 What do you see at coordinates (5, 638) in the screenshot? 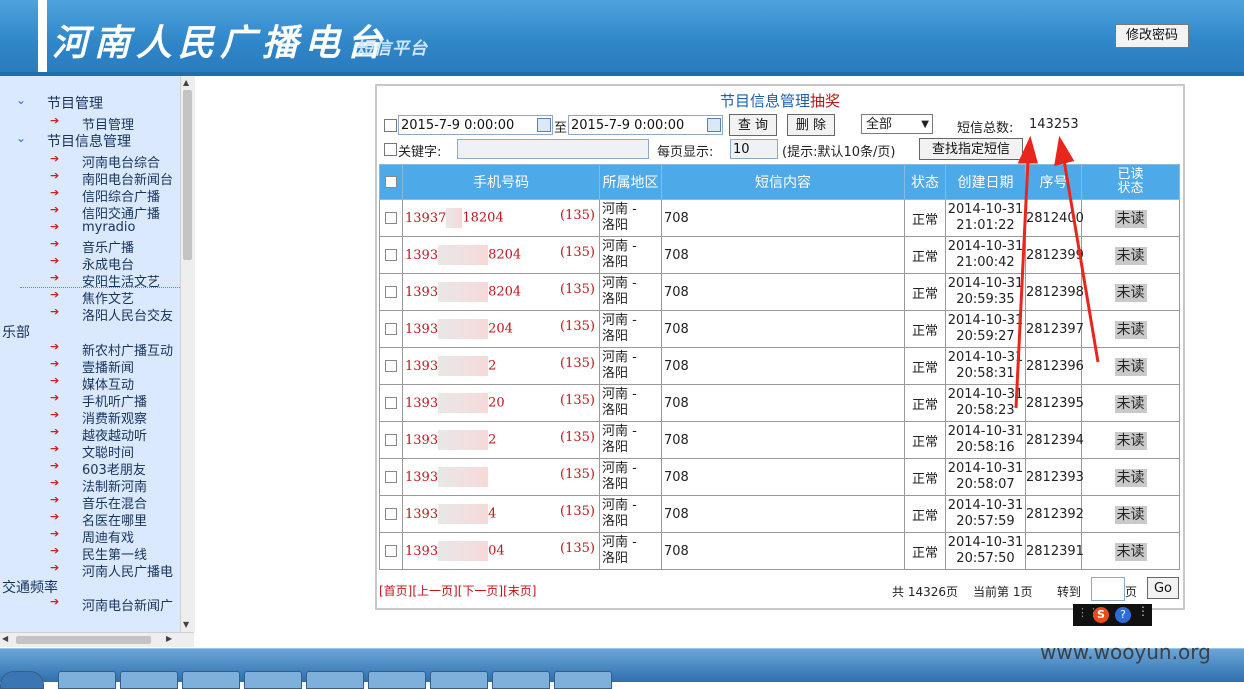
I see `scroll-left-icon: ◀` at bounding box center [5, 638].